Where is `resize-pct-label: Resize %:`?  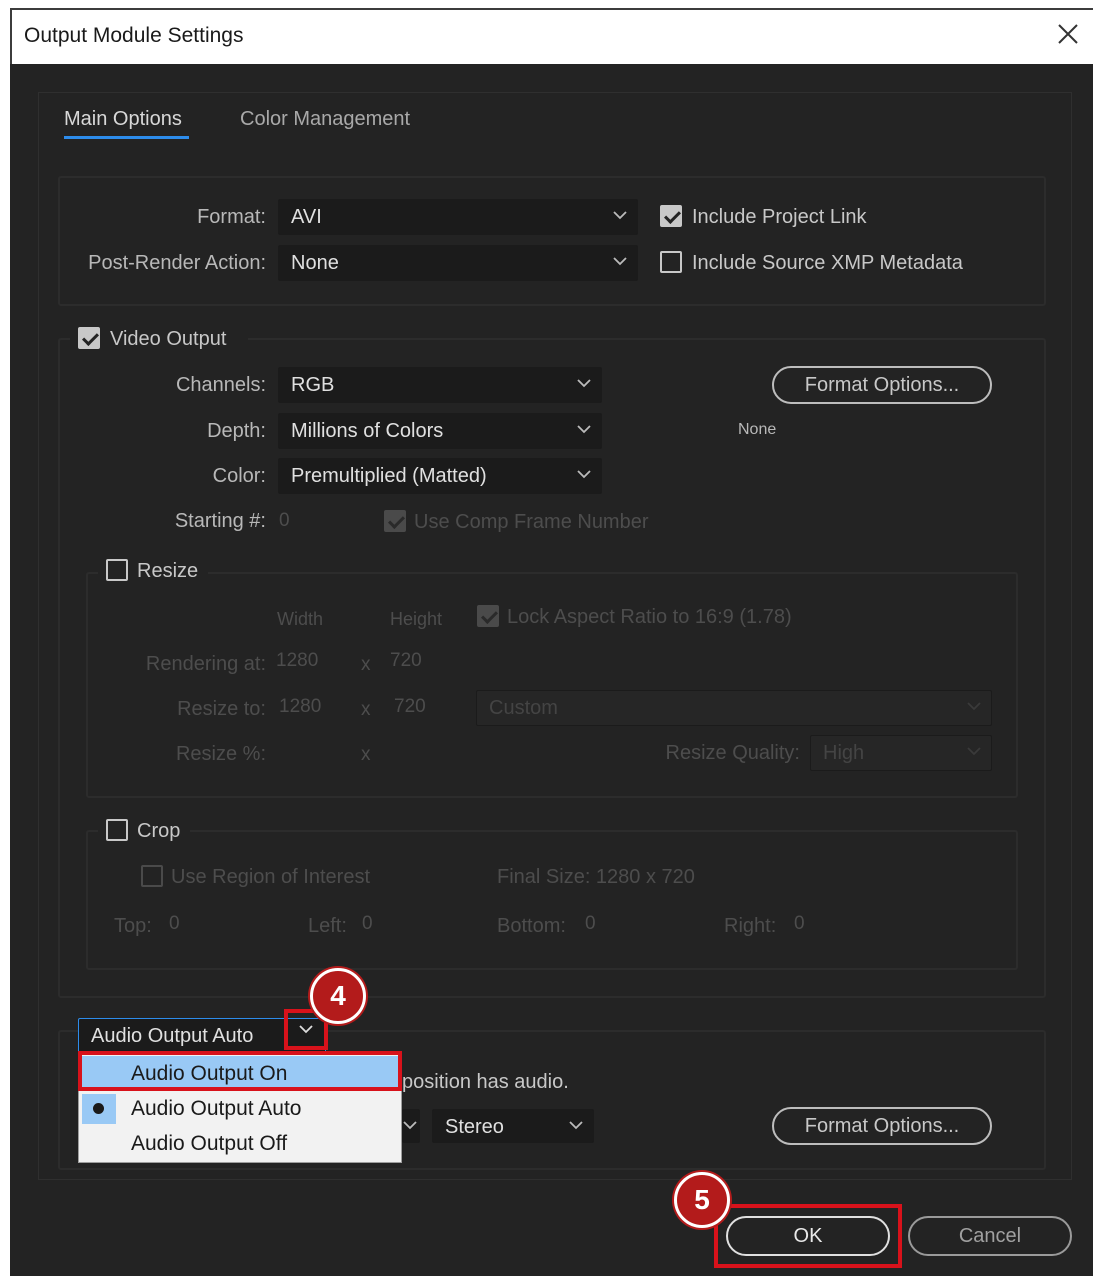 resize-pct-label: Resize %: is located at coordinates (220, 754).